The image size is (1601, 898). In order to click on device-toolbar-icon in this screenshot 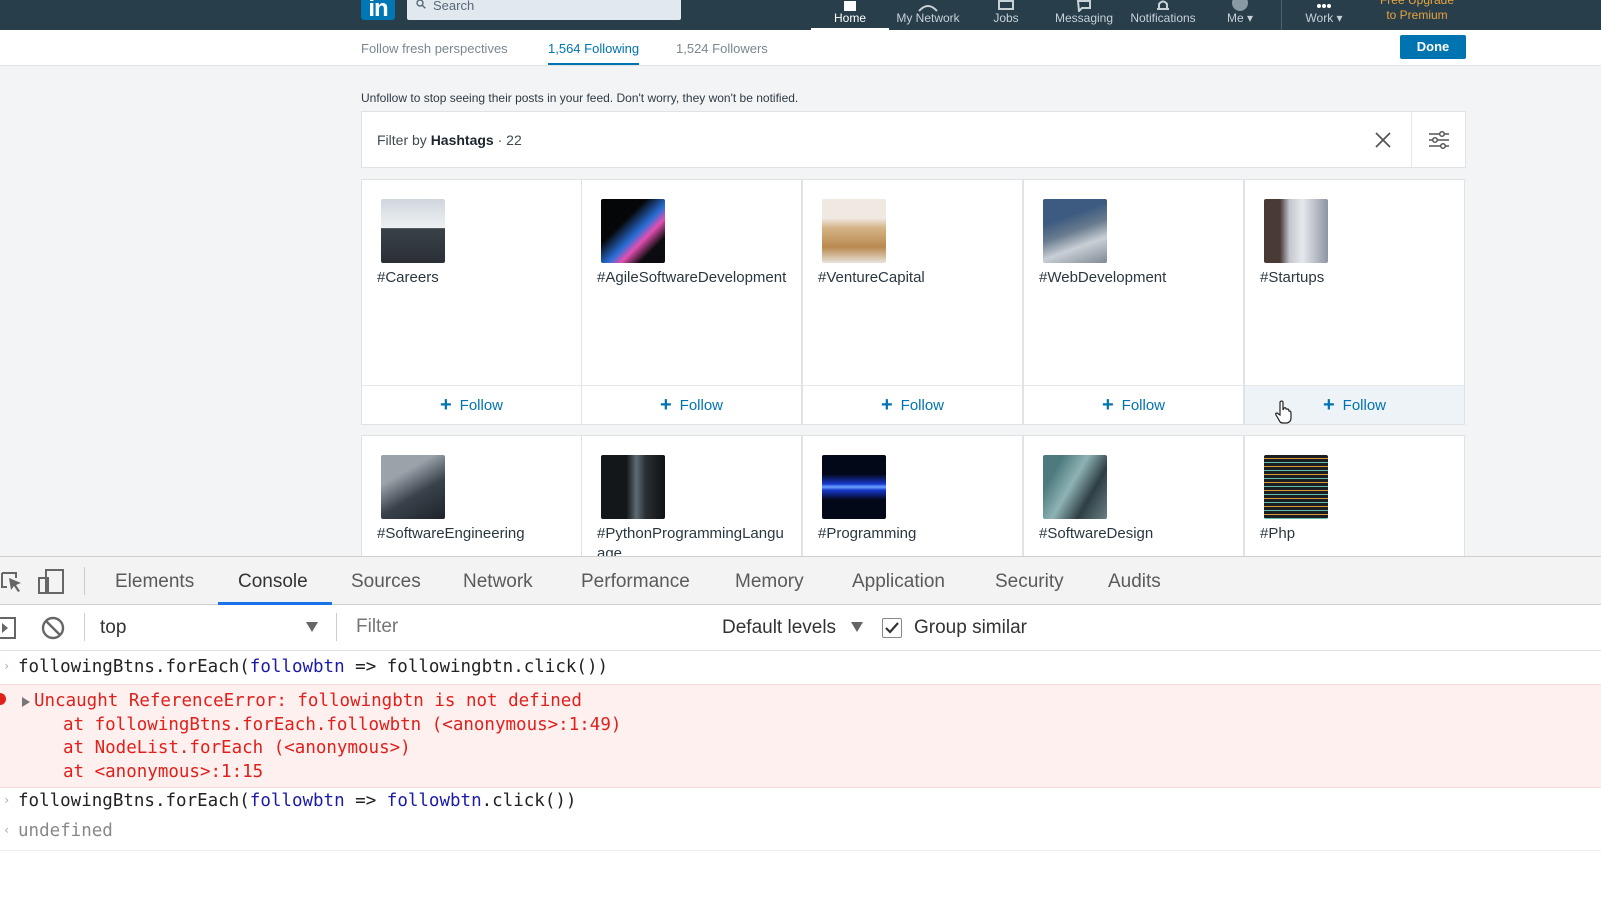, I will do `click(51, 582)`.